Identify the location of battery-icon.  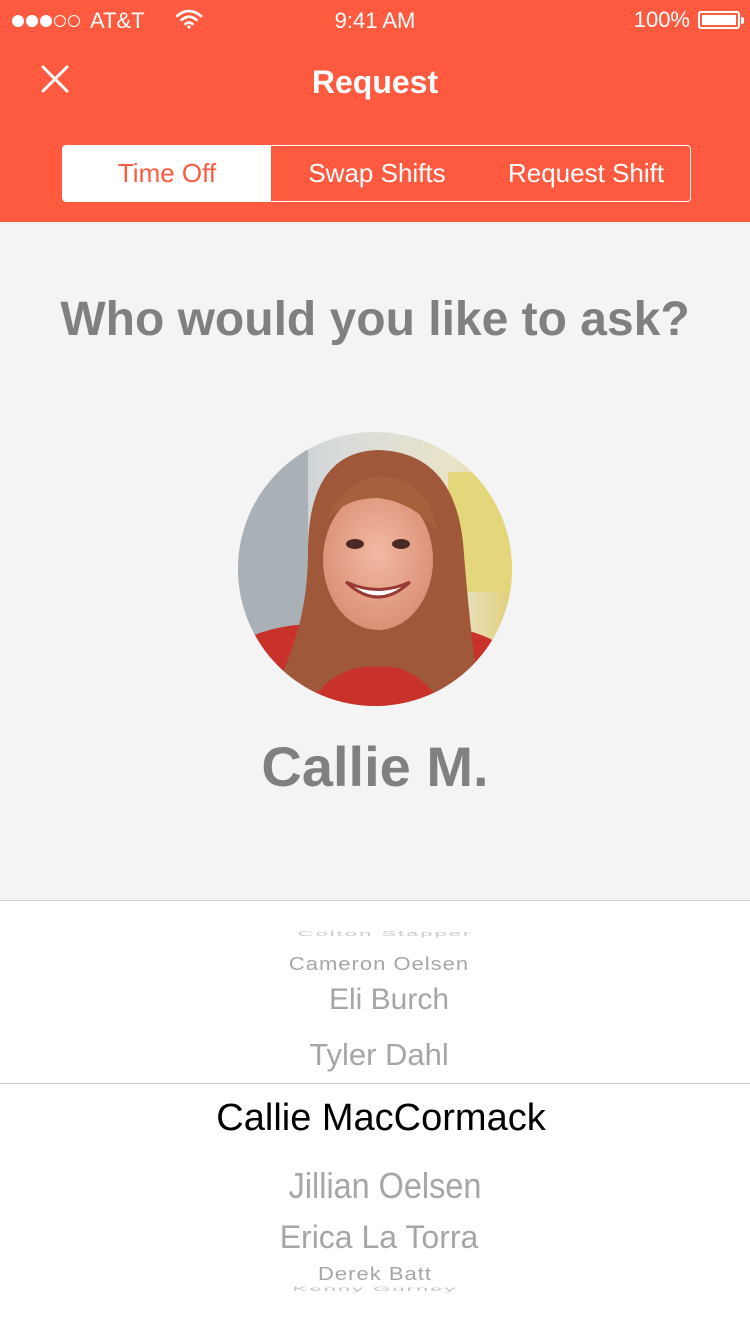
(721, 20).